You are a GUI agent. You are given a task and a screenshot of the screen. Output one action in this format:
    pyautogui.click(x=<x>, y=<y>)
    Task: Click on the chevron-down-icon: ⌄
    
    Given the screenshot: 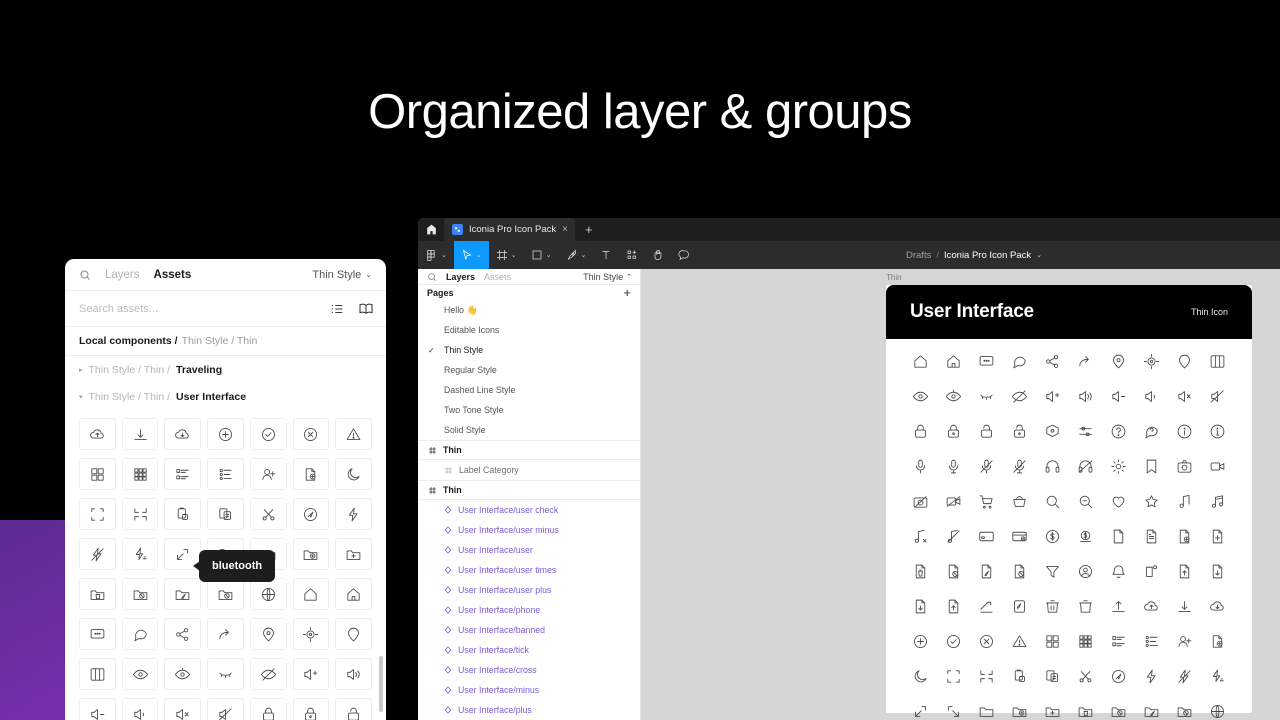 What is the action you would take?
    pyautogui.click(x=1039, y=255)
    